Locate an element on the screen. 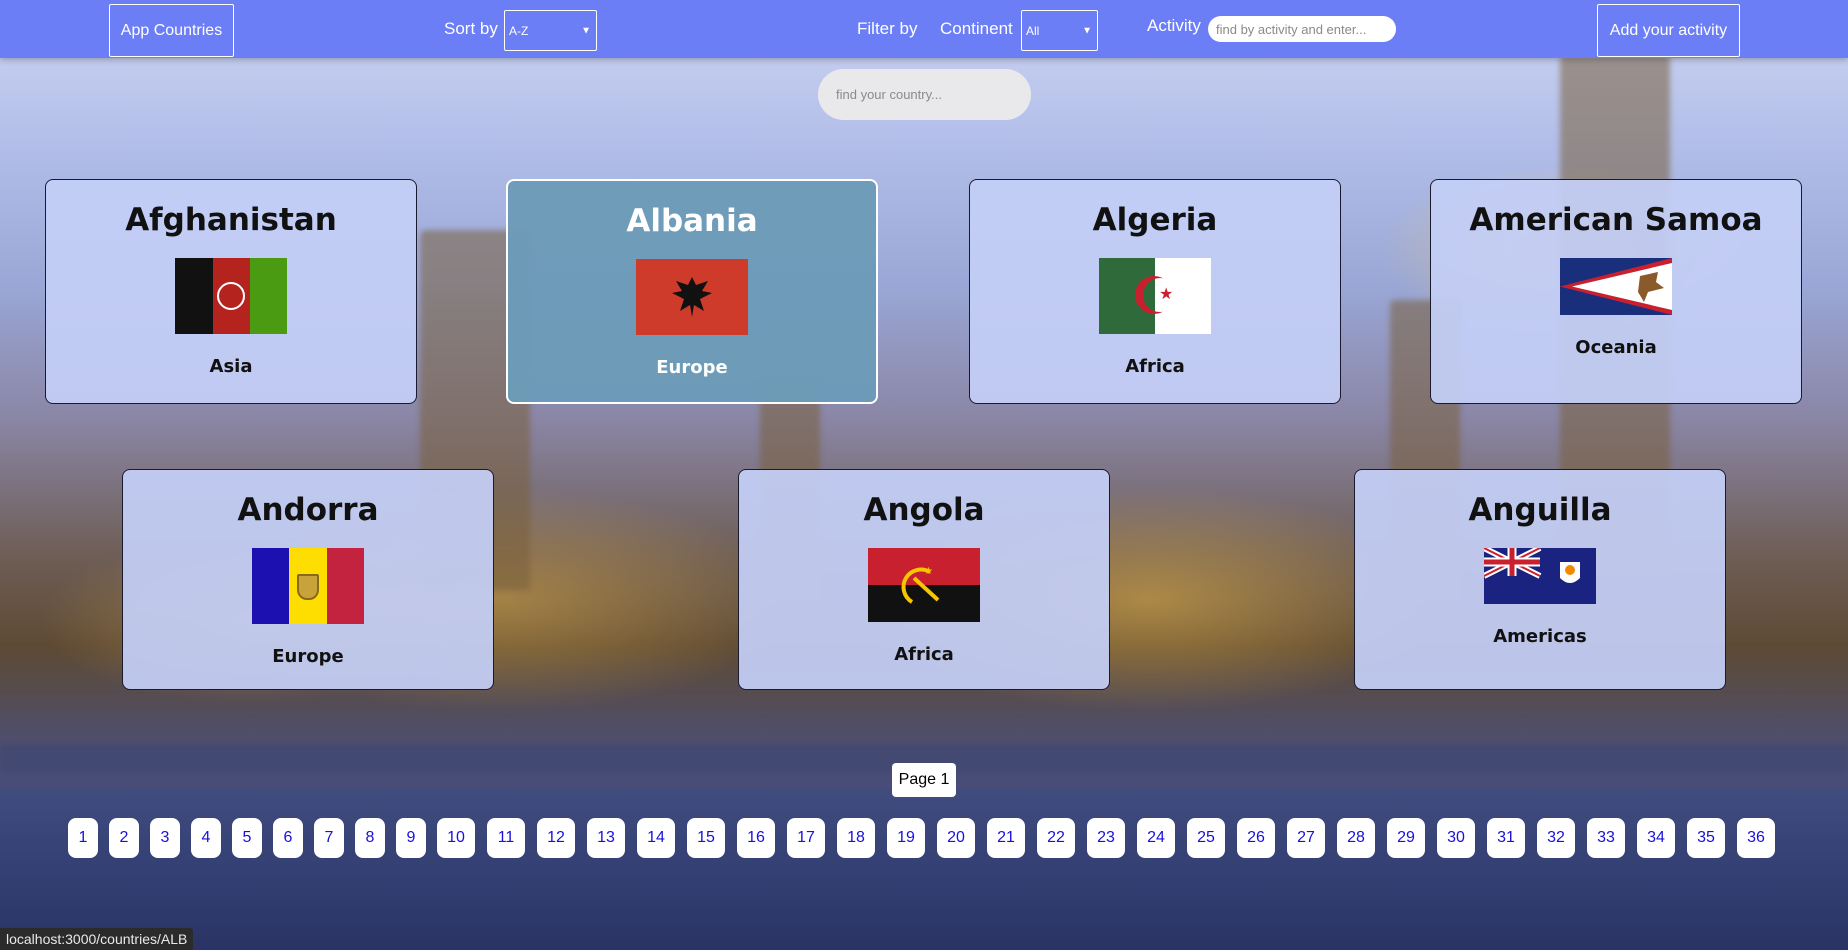 The height and width of the screenshot is (950, 1848). page-button: 29 is located at coordinates (1406, 838).